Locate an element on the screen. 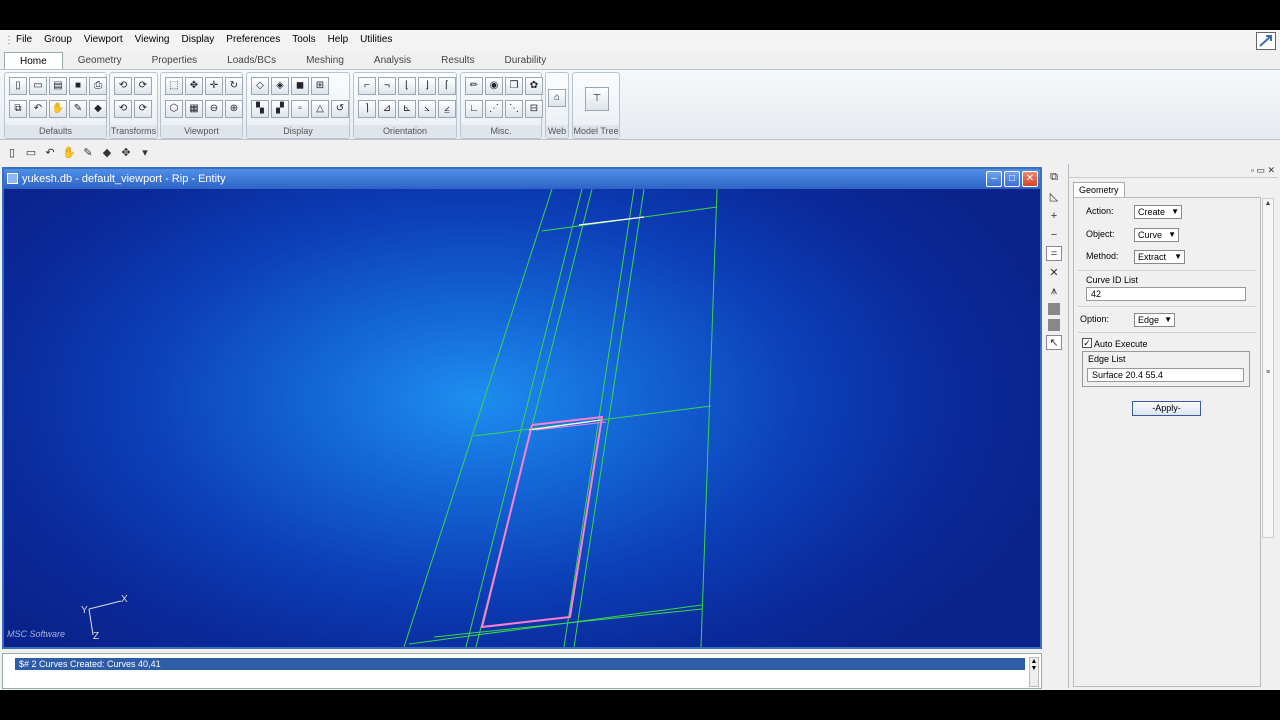 The width and height of the screenshot is (1280, 720). quick-paint-icon: ◆ is located at coordinates (107, 152).